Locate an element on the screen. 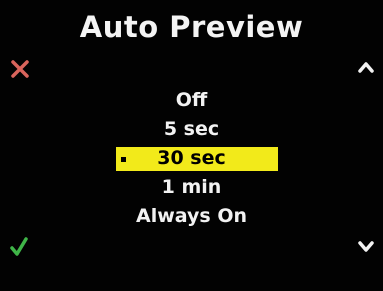 The width and height of the screenshot is (383, 291). option-5-sec: 5 sec is located at coordinates (191, 129).